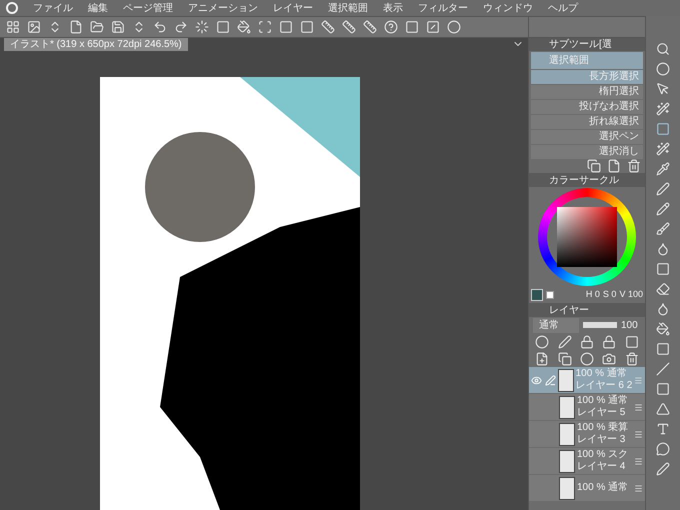 This screenshot has width=680, height=510. I want to click on sub-tool-item: 折れ線選択, so click(587, 122).